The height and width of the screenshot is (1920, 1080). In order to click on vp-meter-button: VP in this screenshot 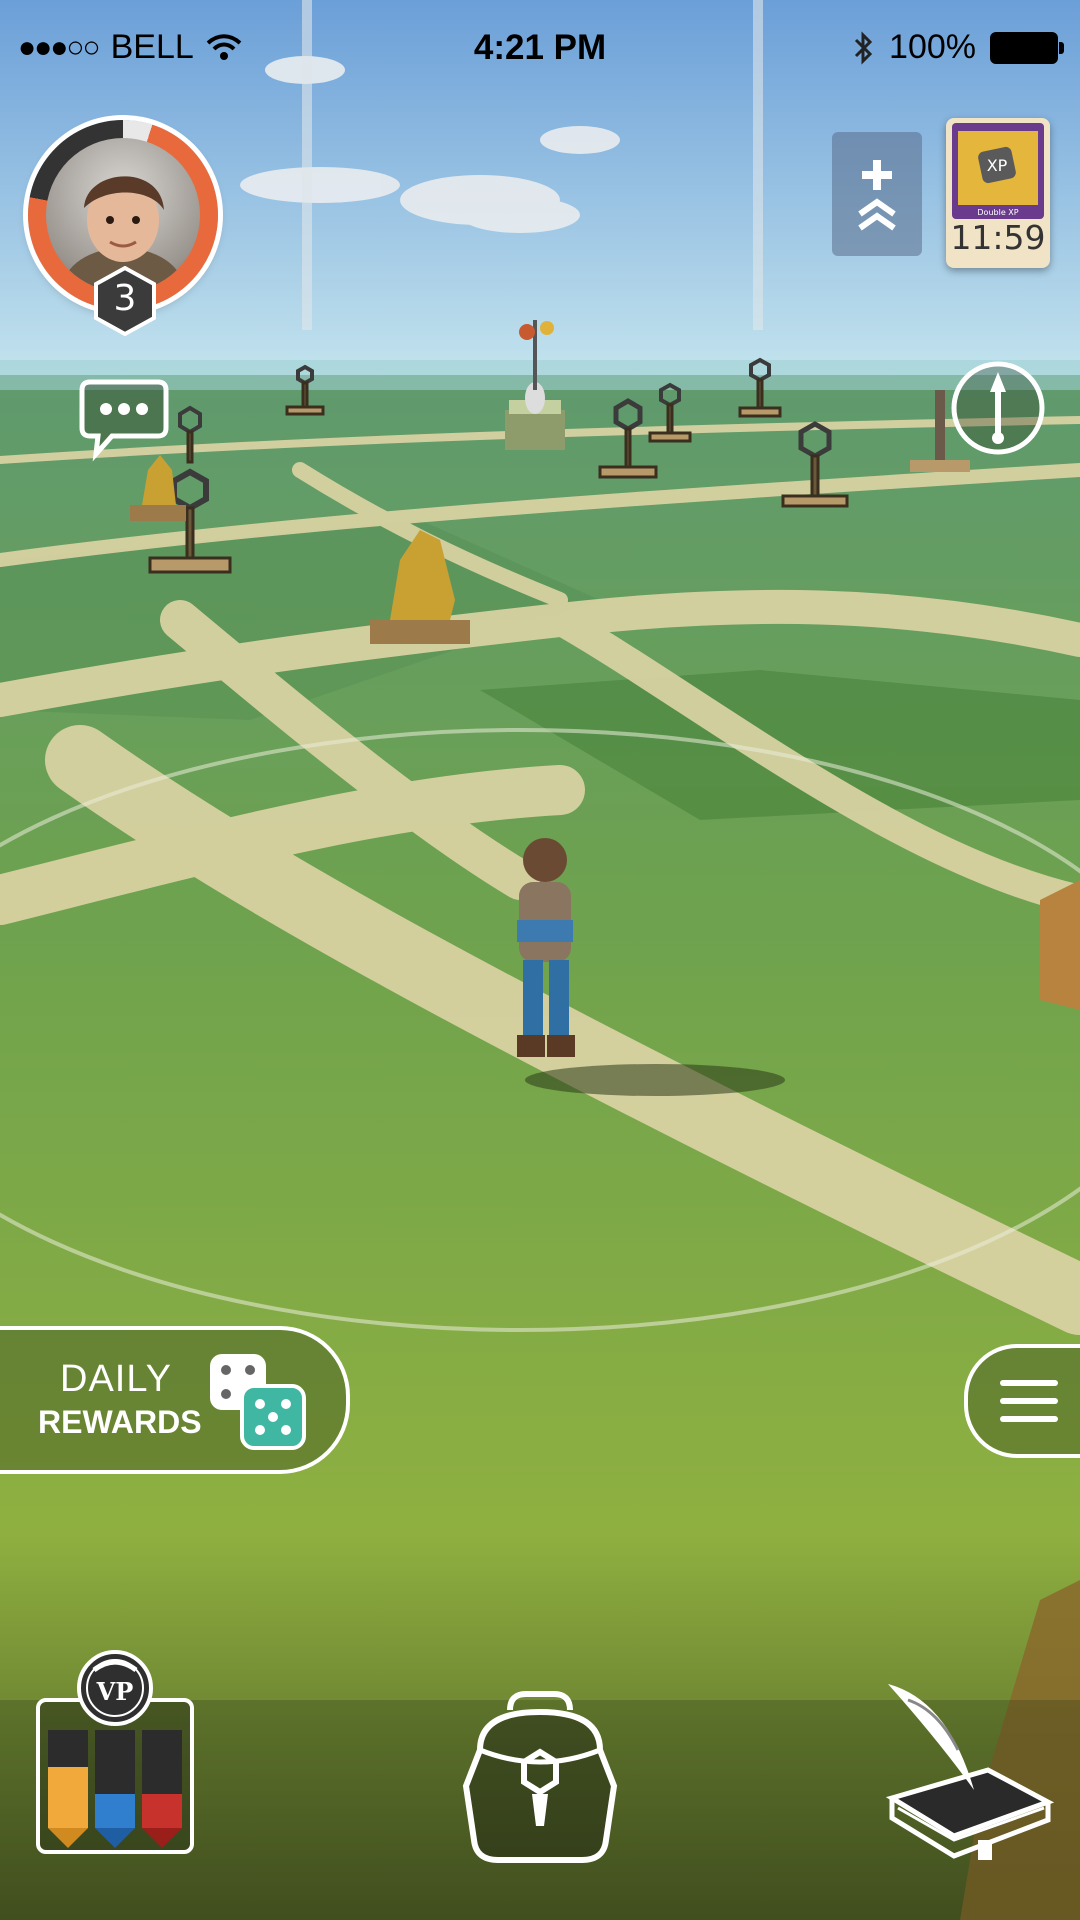, I will do `click(115, 1752)`.